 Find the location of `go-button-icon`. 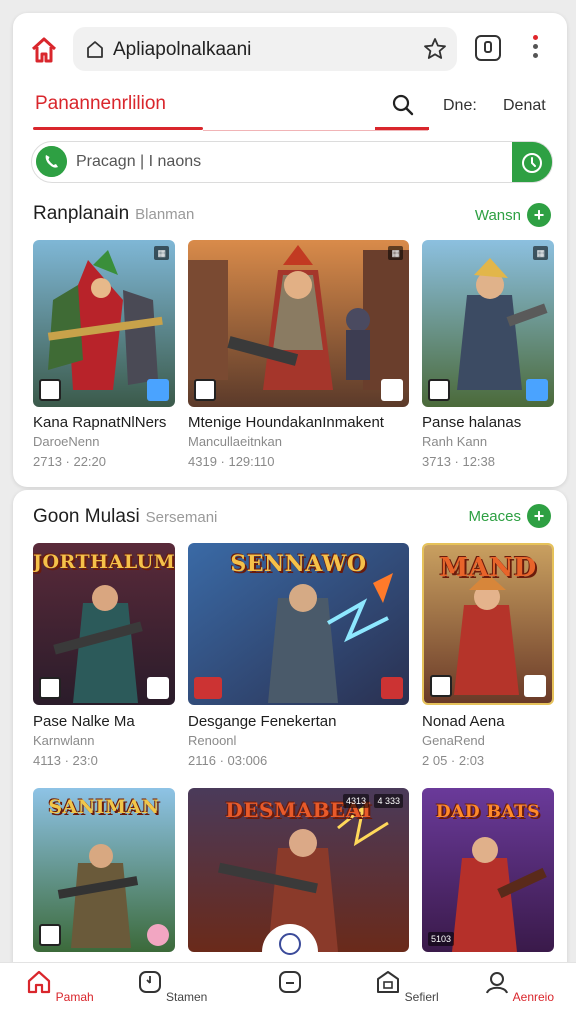

go-button-icon is located at coordinates (532, 162).